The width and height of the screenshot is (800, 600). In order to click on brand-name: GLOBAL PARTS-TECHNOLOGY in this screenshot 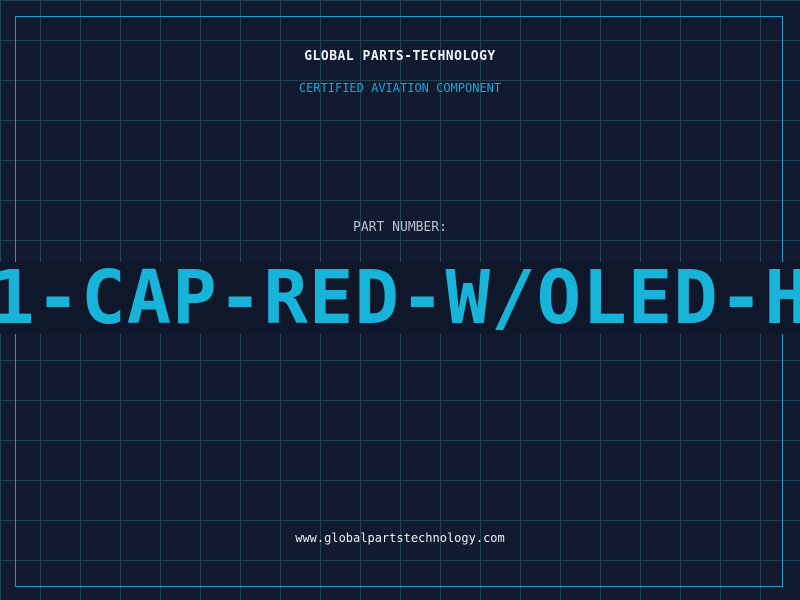, I will do `click(400, 56)`.